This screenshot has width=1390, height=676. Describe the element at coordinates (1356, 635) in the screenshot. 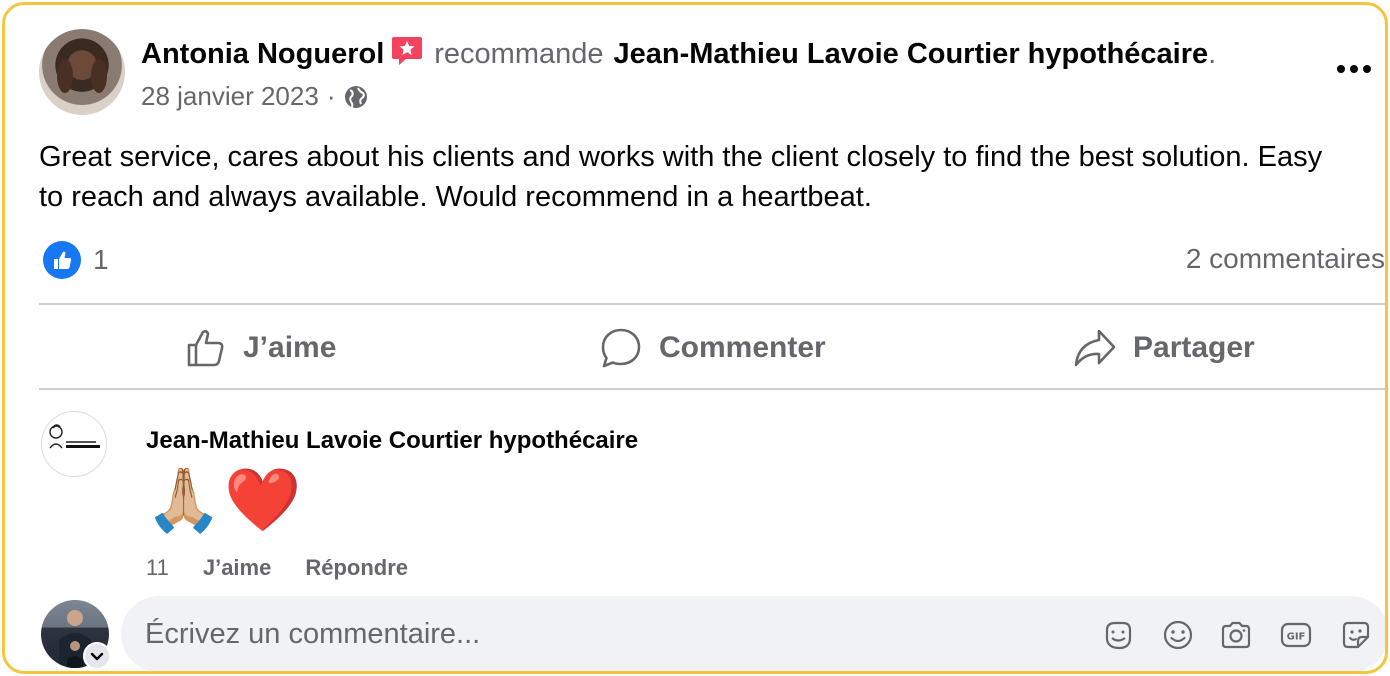

I see `sticker-icon` at that location.